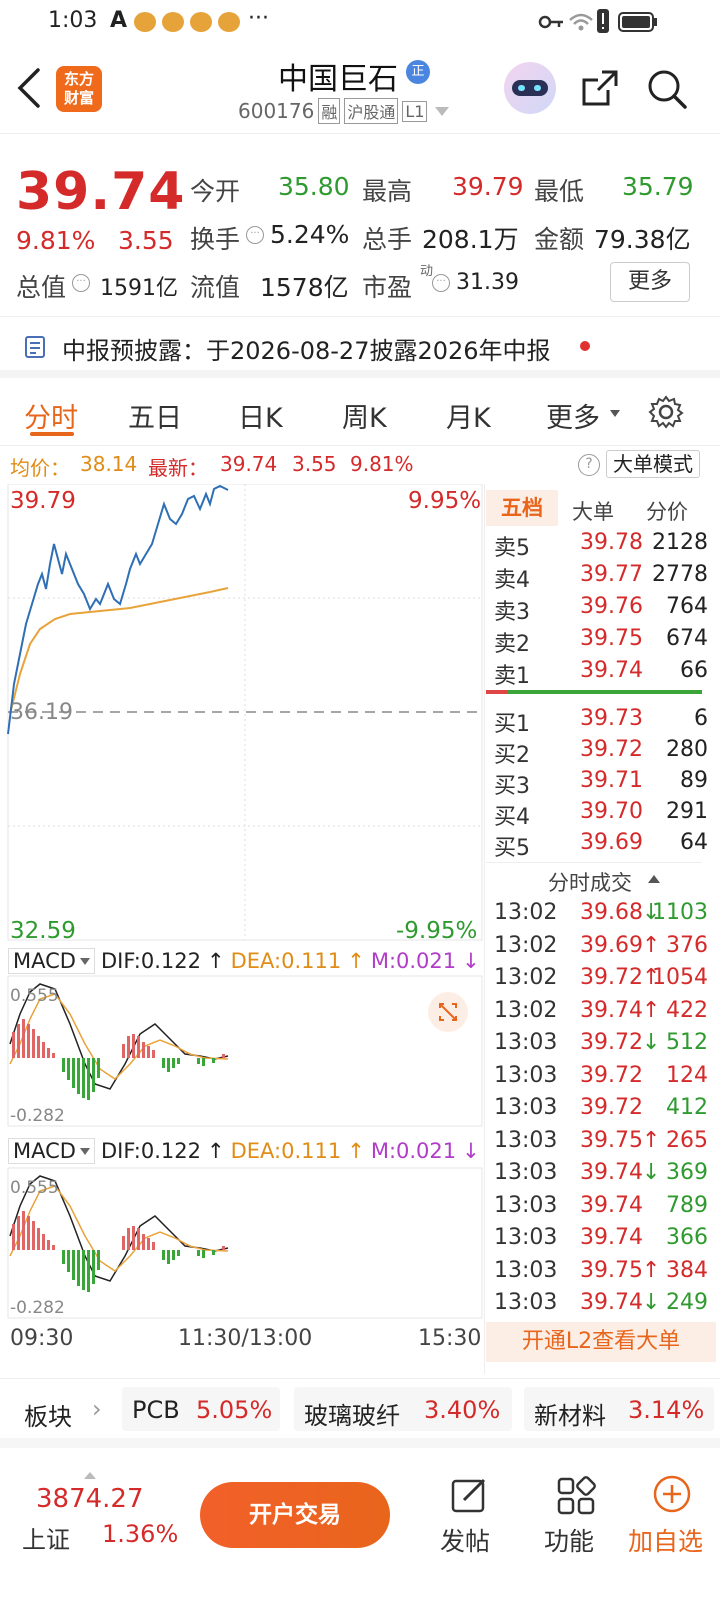 The width and height of the screenshot is (720, 1600). What do you see at coordinates (593, 511) in the screenshot?
I see `book-tab-big: 大单` at bounding box center [593, 511].